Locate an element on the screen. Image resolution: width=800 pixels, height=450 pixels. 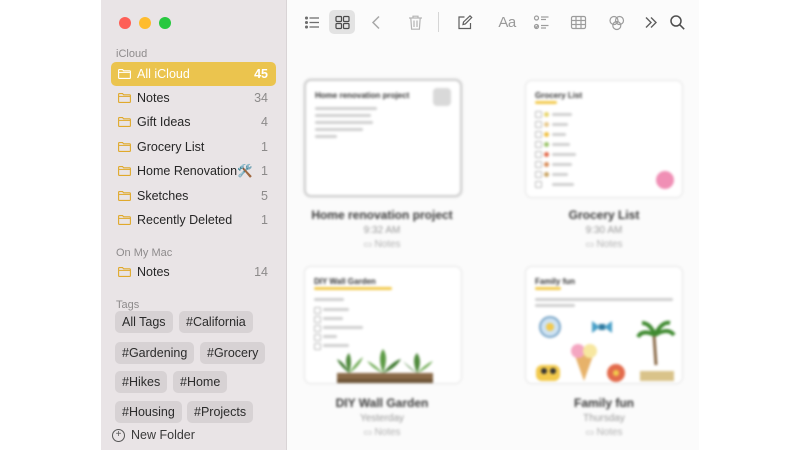
window-controls is located at coordinates (145, 23).